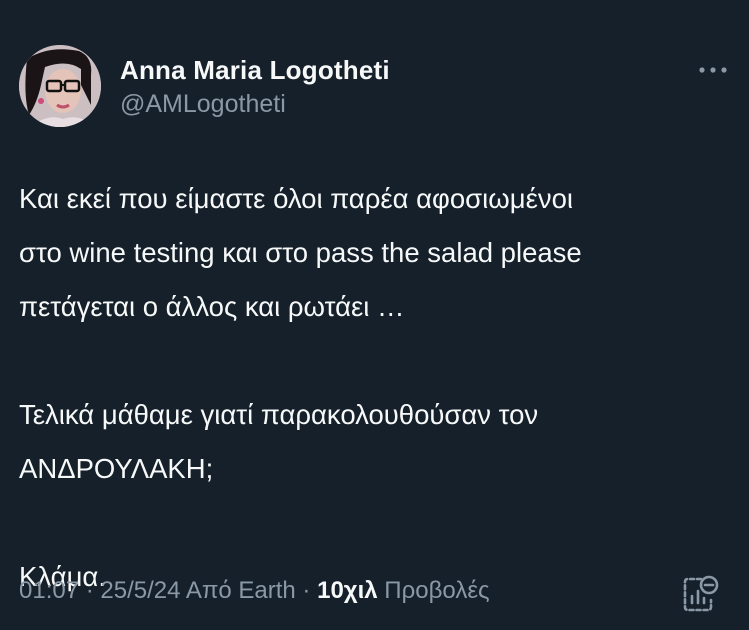 The height and width of the screenshot is (630, 749). Describe the element at coordinates (347, 590) in the screenshot. I see `views-count: 10χιλ` at that location.